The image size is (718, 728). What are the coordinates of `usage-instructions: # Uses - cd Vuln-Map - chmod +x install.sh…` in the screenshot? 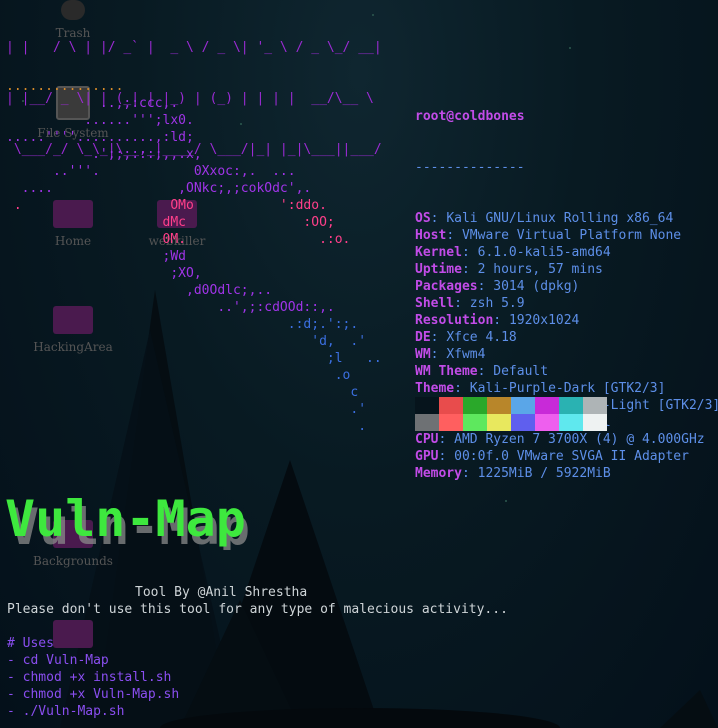 It's located at (93, 677).